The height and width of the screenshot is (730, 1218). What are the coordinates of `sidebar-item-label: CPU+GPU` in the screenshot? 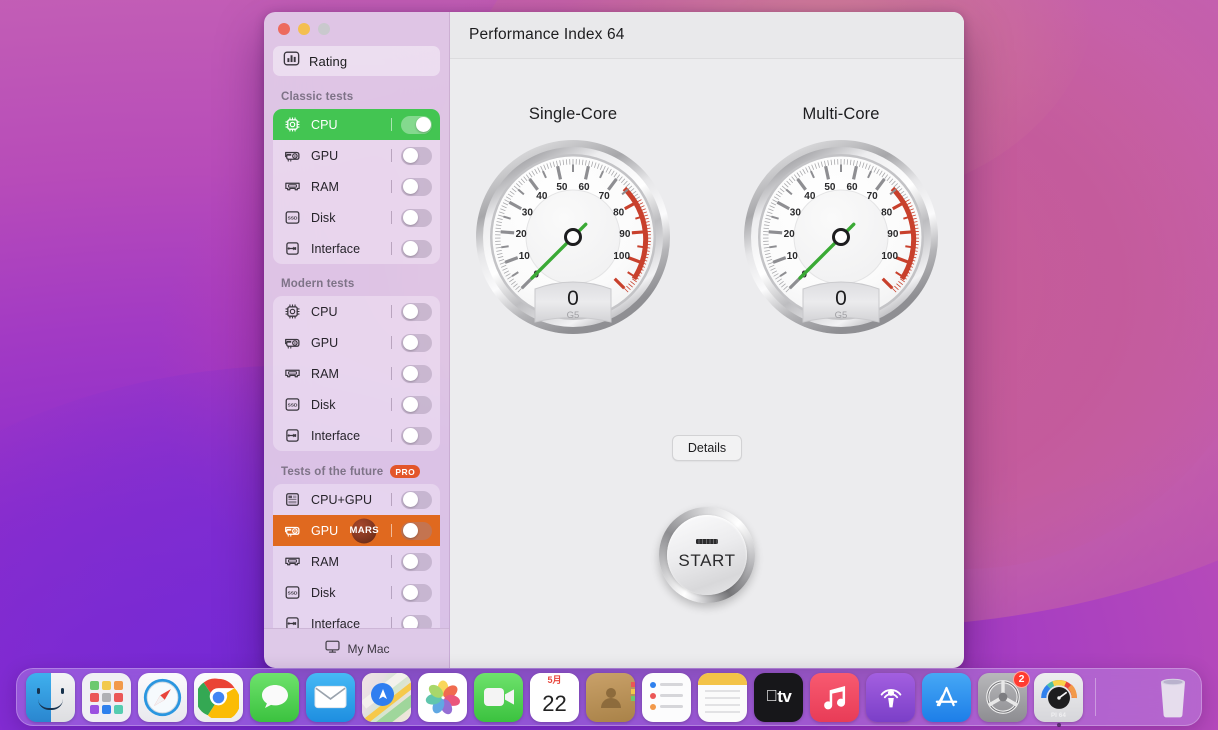 It's located at (342, 499).